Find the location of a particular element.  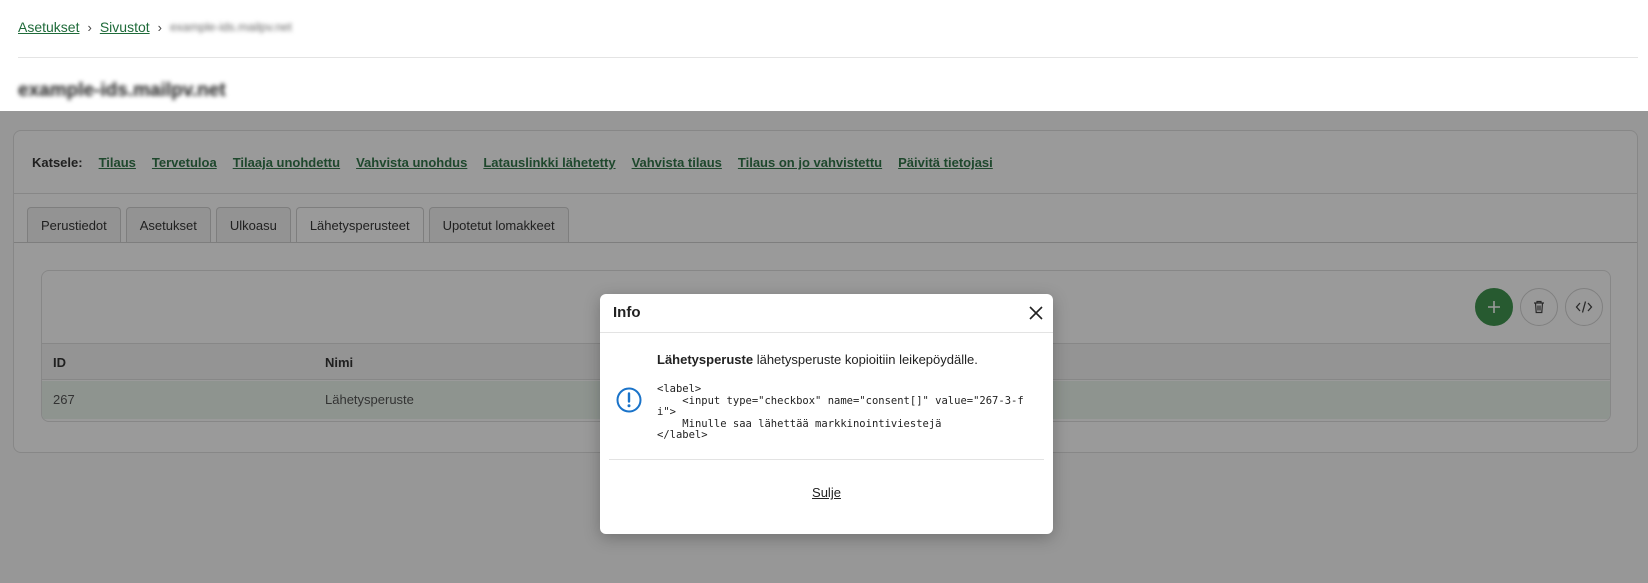

close-icon is located at coordinates (1036, 313).